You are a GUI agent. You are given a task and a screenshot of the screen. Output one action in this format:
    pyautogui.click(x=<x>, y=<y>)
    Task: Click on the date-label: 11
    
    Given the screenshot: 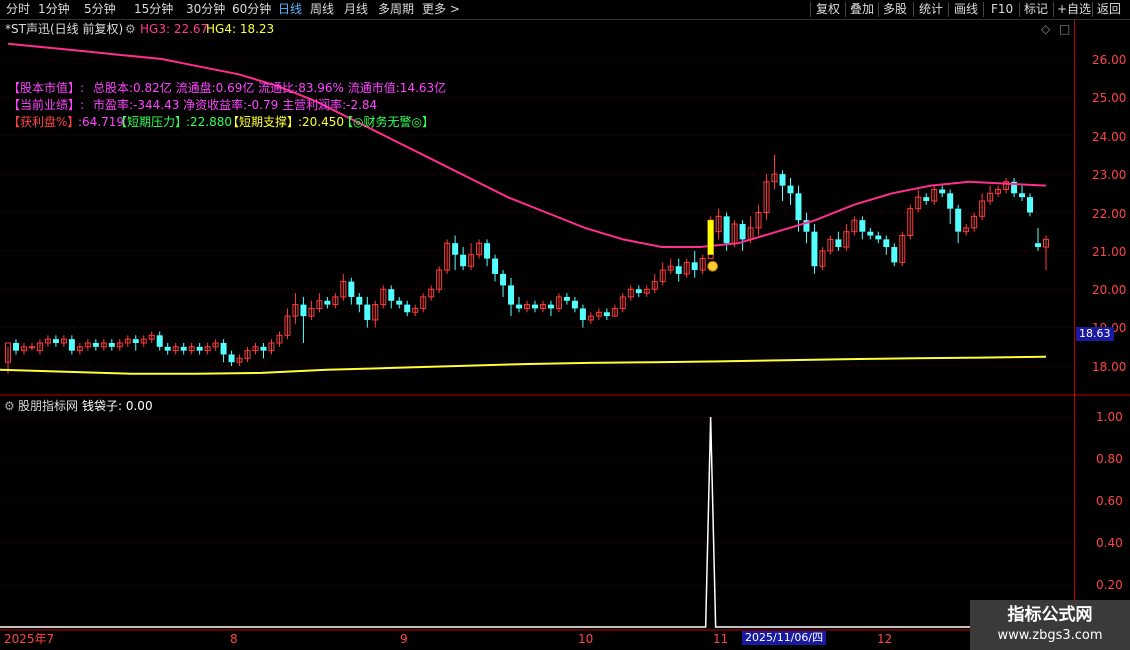 What is the action you would take?
    pyautogui.click(x=721, y=639)
    